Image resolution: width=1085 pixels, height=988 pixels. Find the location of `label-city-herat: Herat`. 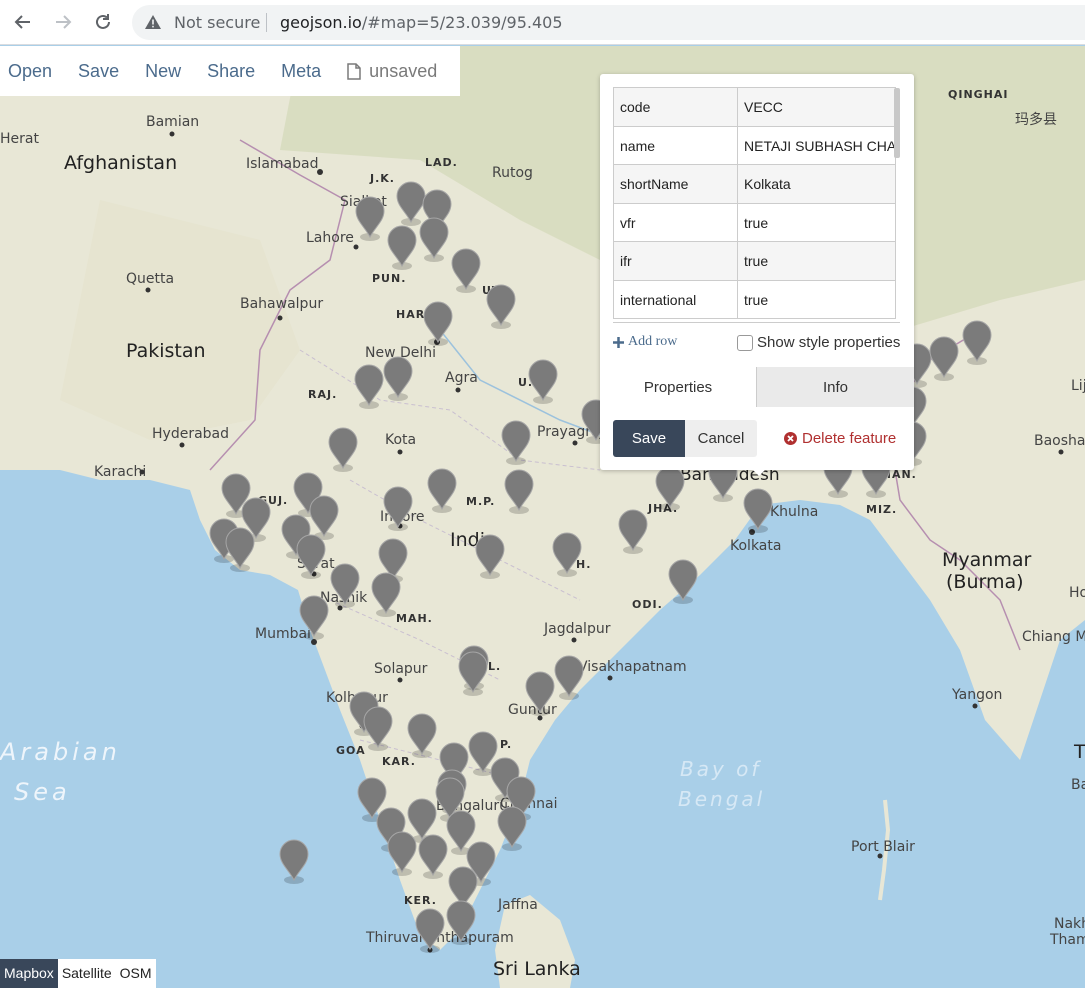

label-city-herat: Herat is located at coordinates (19, 139).